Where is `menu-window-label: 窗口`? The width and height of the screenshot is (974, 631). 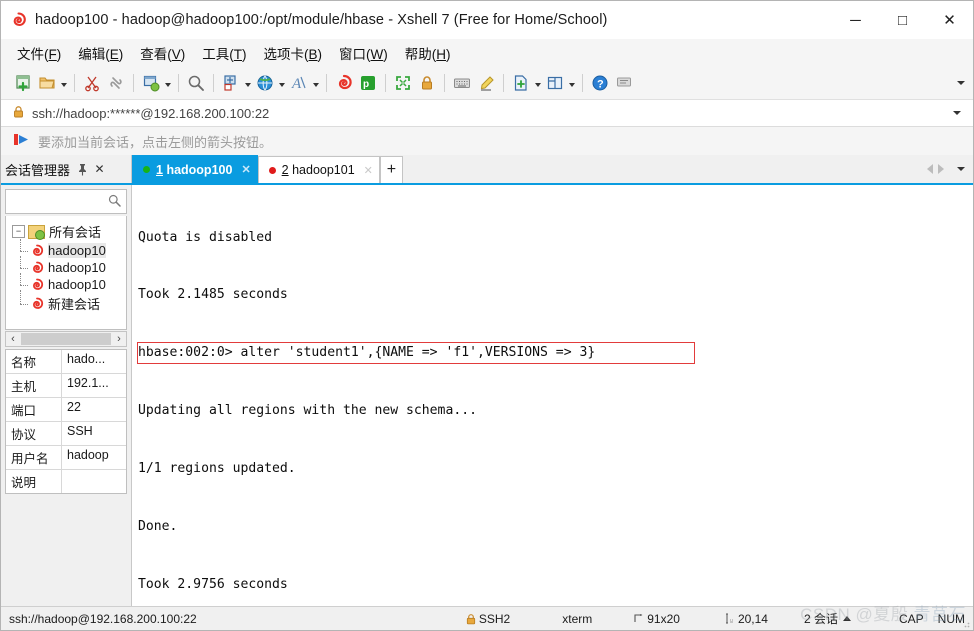 menu-window-label: 窗口 is located at coordinates (353, 54).